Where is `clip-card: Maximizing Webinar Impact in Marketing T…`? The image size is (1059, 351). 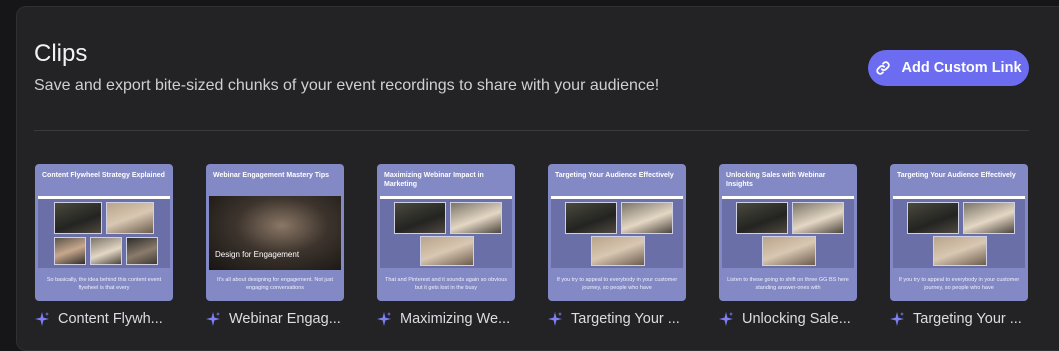 clip-card: Maximizing Webinar Impact in Marketing T… is located at coordinates (446, 245).